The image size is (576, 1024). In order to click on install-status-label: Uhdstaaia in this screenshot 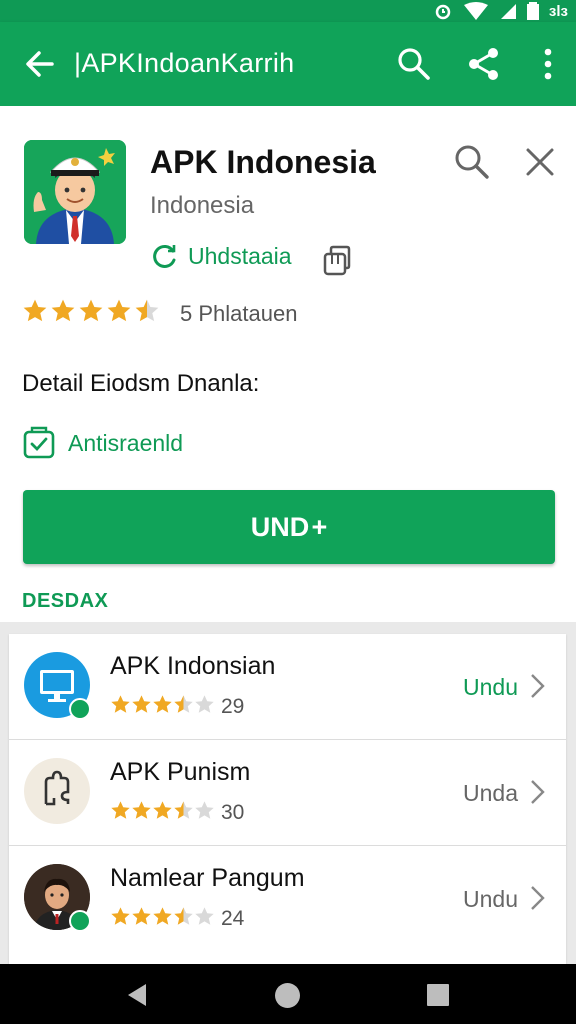, I will do `click(240, 255)`.